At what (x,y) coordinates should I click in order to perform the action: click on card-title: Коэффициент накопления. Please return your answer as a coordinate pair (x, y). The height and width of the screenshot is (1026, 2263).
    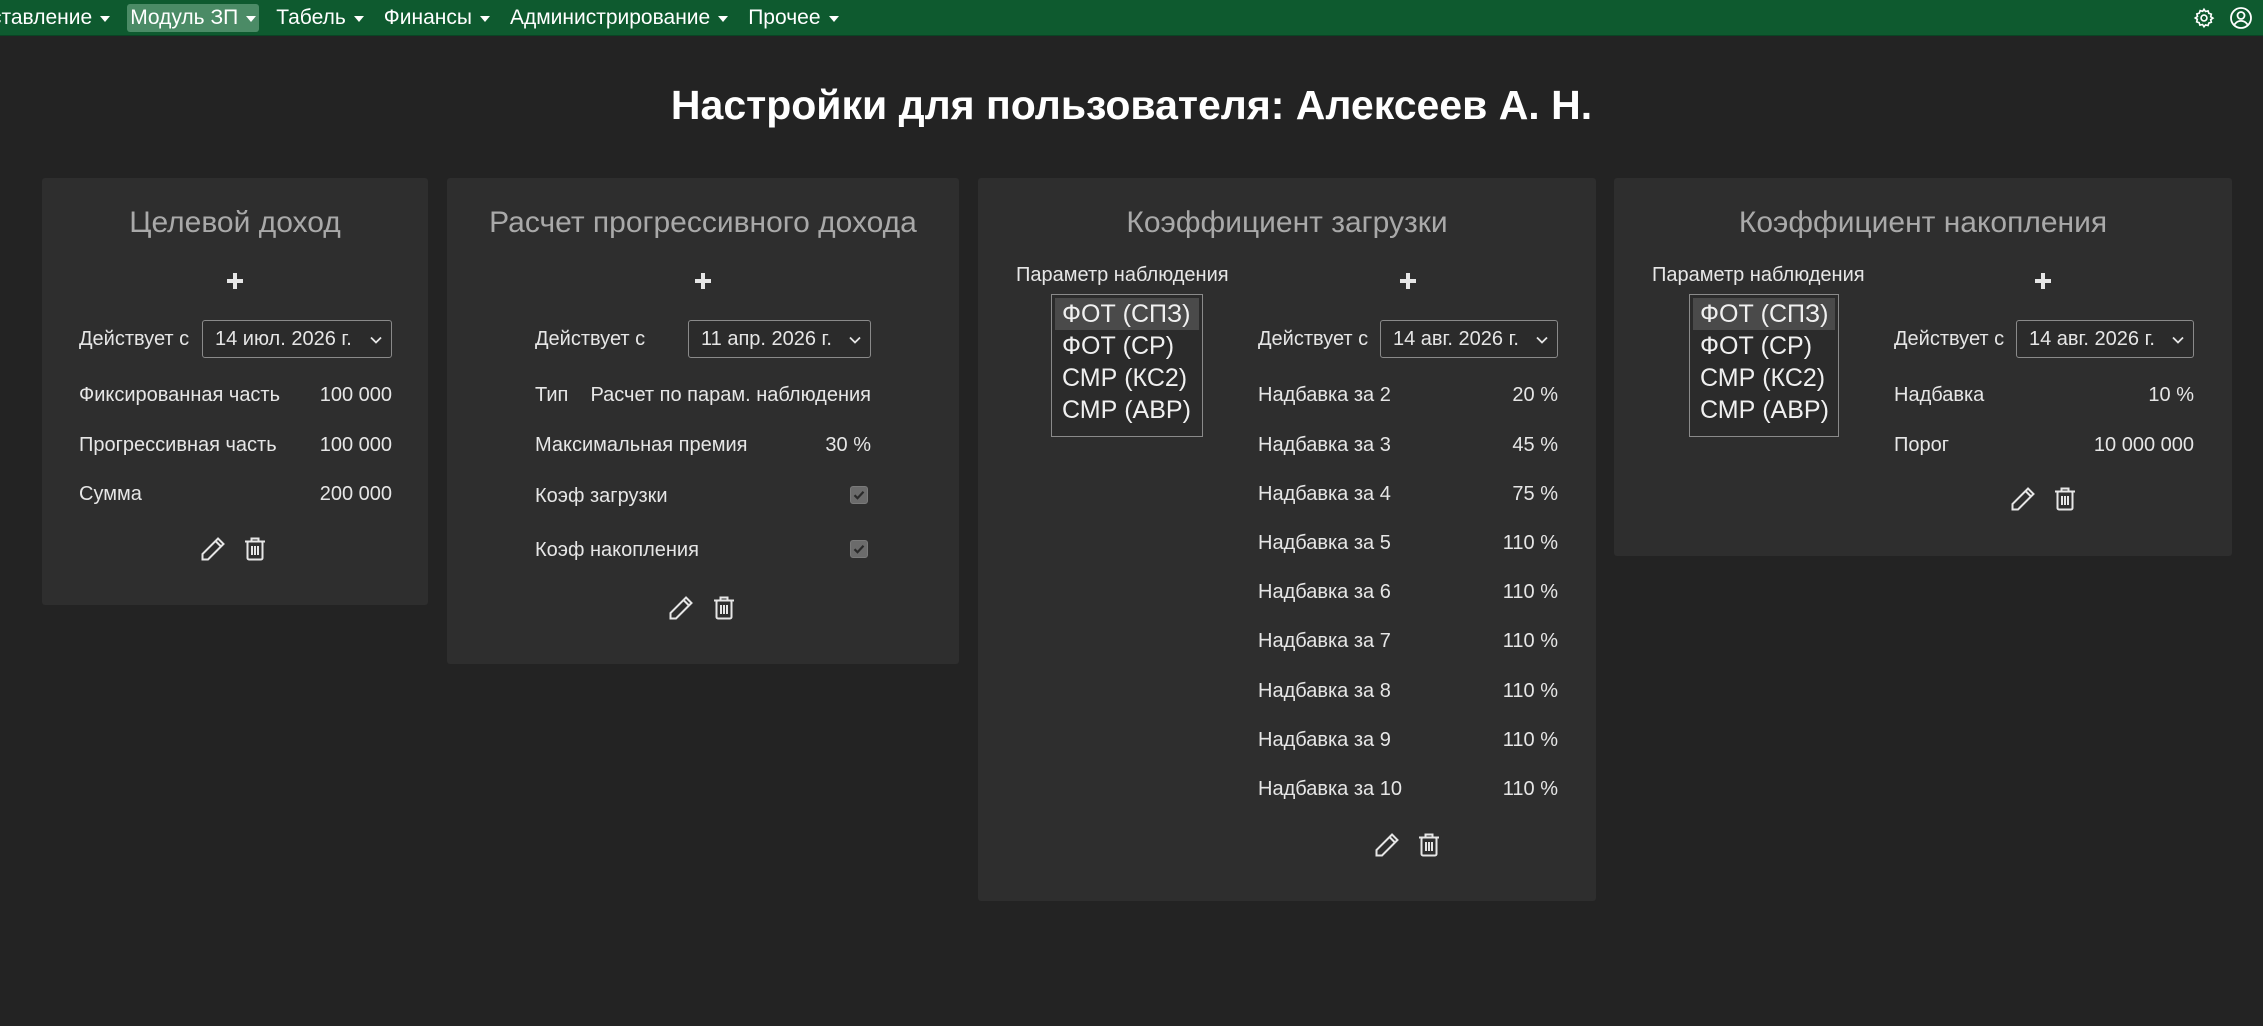
    Looking at the image, I should click on (1923, 222).